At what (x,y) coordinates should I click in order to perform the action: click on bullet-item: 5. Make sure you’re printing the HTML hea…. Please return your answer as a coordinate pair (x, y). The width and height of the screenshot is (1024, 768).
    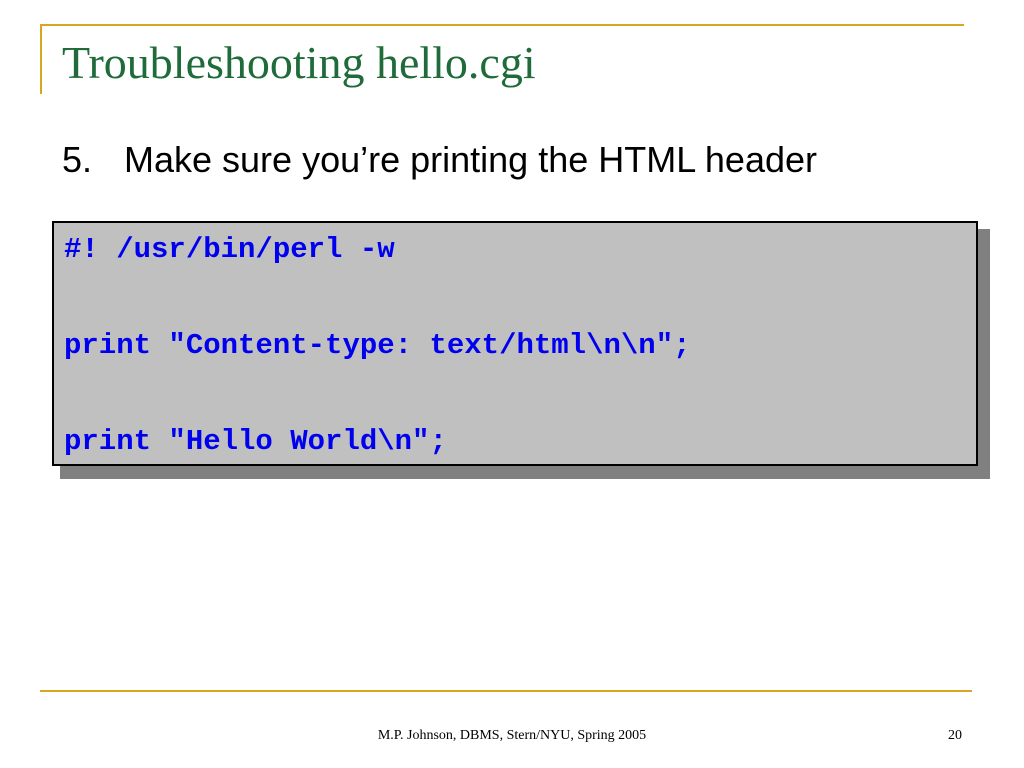
    Looking at the image, I should click on (439, 159).